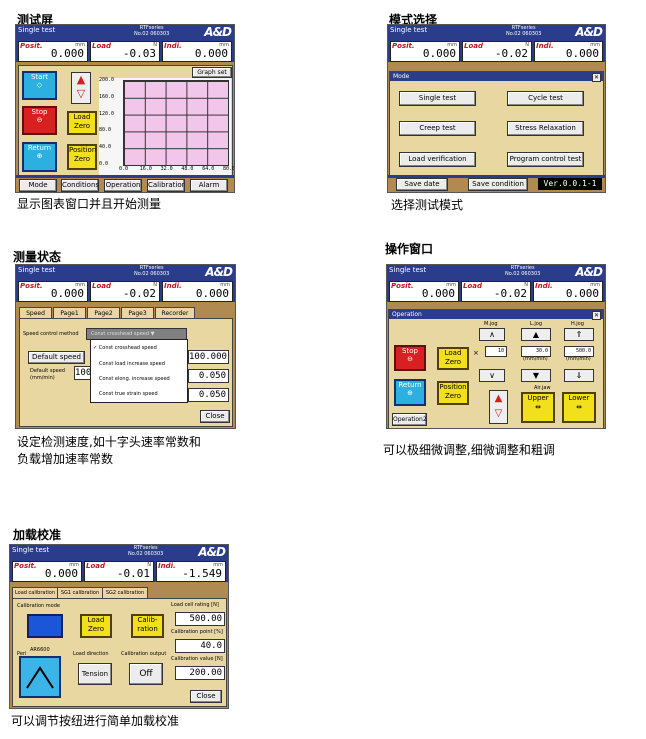 This screenshot has height=739, width=646. Describe the element at coordinates (56, 357) in the screenshot. I see `default-speed-button: Default speed` at that location.